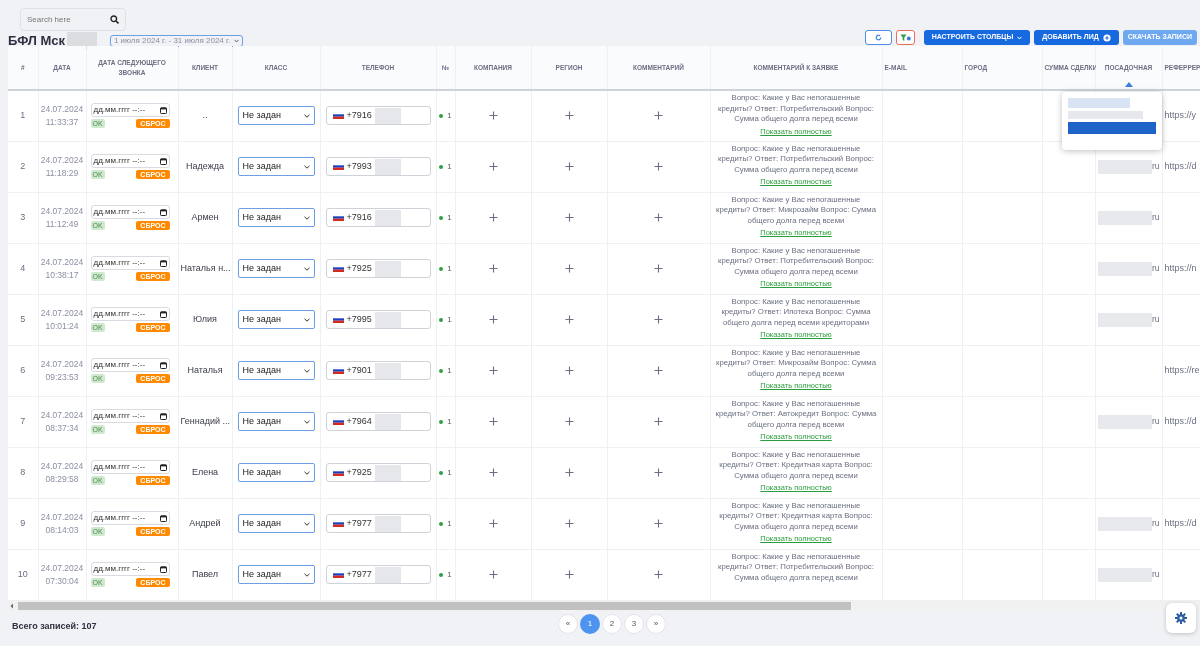  Describe the element at coordinates (878, 37) in the screenshot. I see `refresh-button` at that location.